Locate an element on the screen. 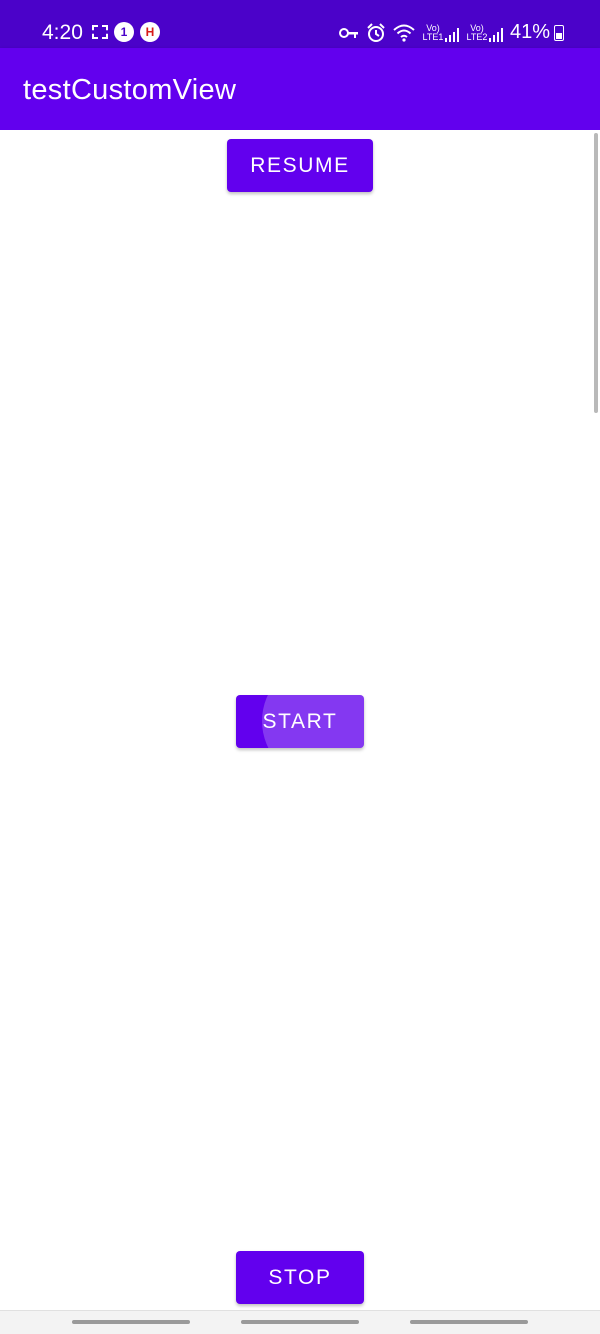 The width and height of the screenshot is (600, 1334). status-right-icons: Vo) LTE1 Vo) LTE2 41% is located at coordinates (451, 32).